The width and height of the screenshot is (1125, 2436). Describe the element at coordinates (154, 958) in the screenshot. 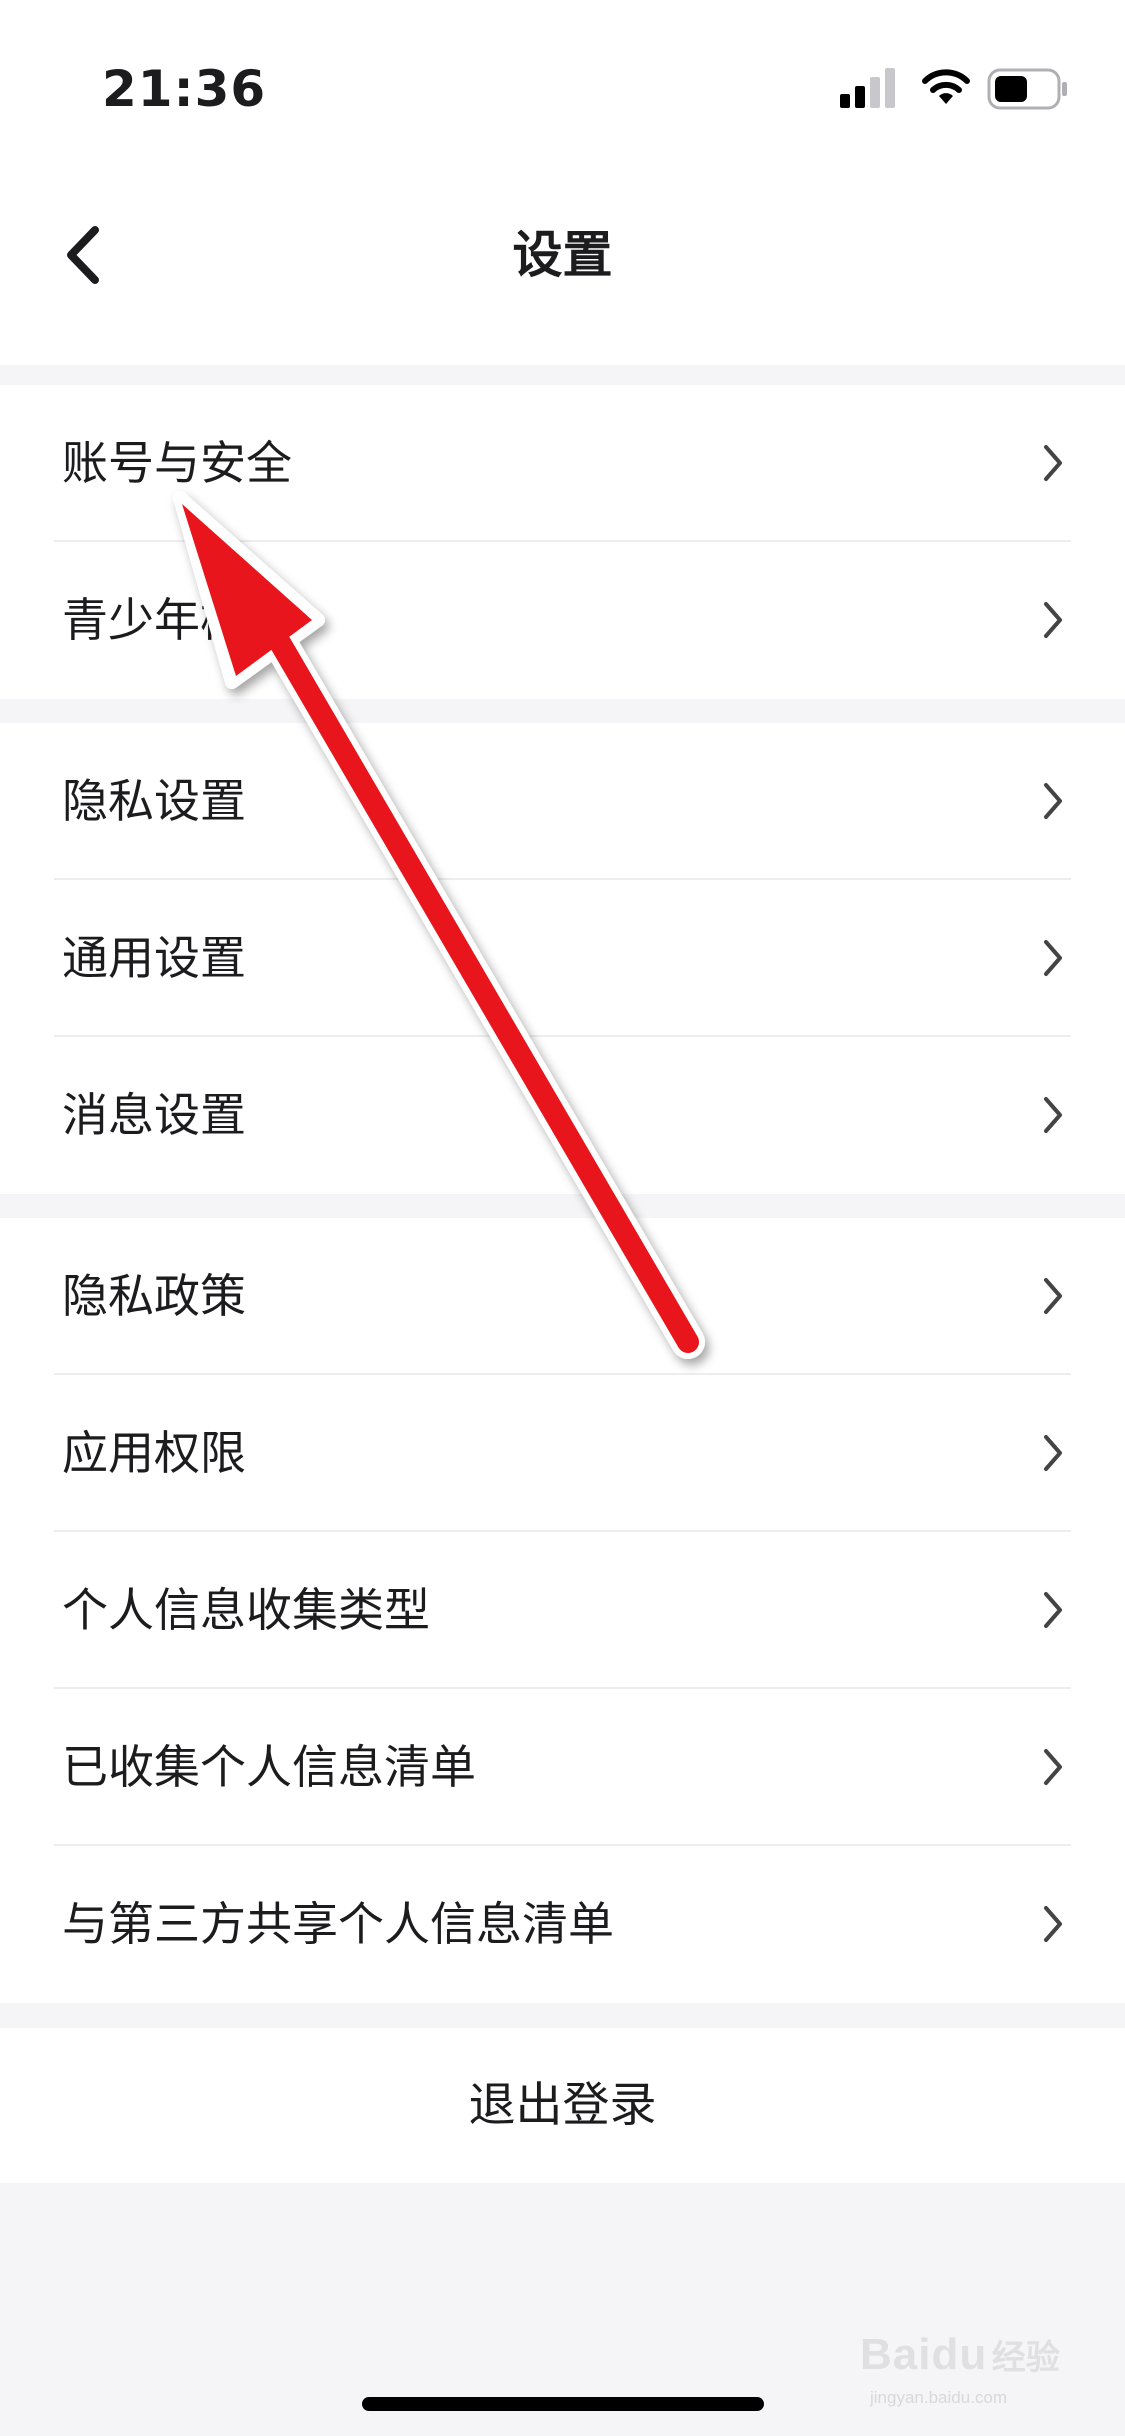

I see `row-label: 通用设置` at that location.